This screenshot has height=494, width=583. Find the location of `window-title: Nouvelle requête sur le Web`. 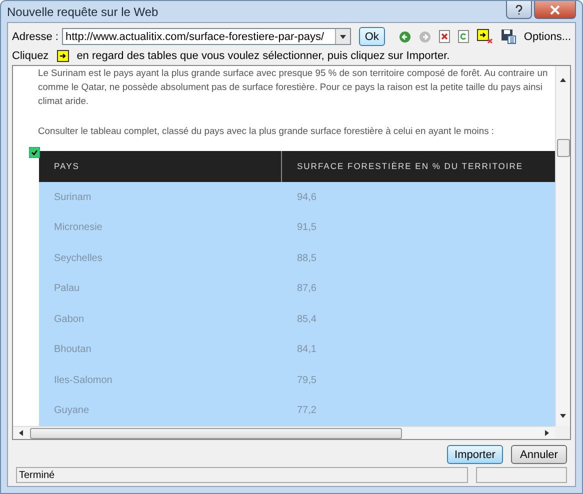

window-title: Nouvelle requête sur le Web is located at coordinates (82, 11).